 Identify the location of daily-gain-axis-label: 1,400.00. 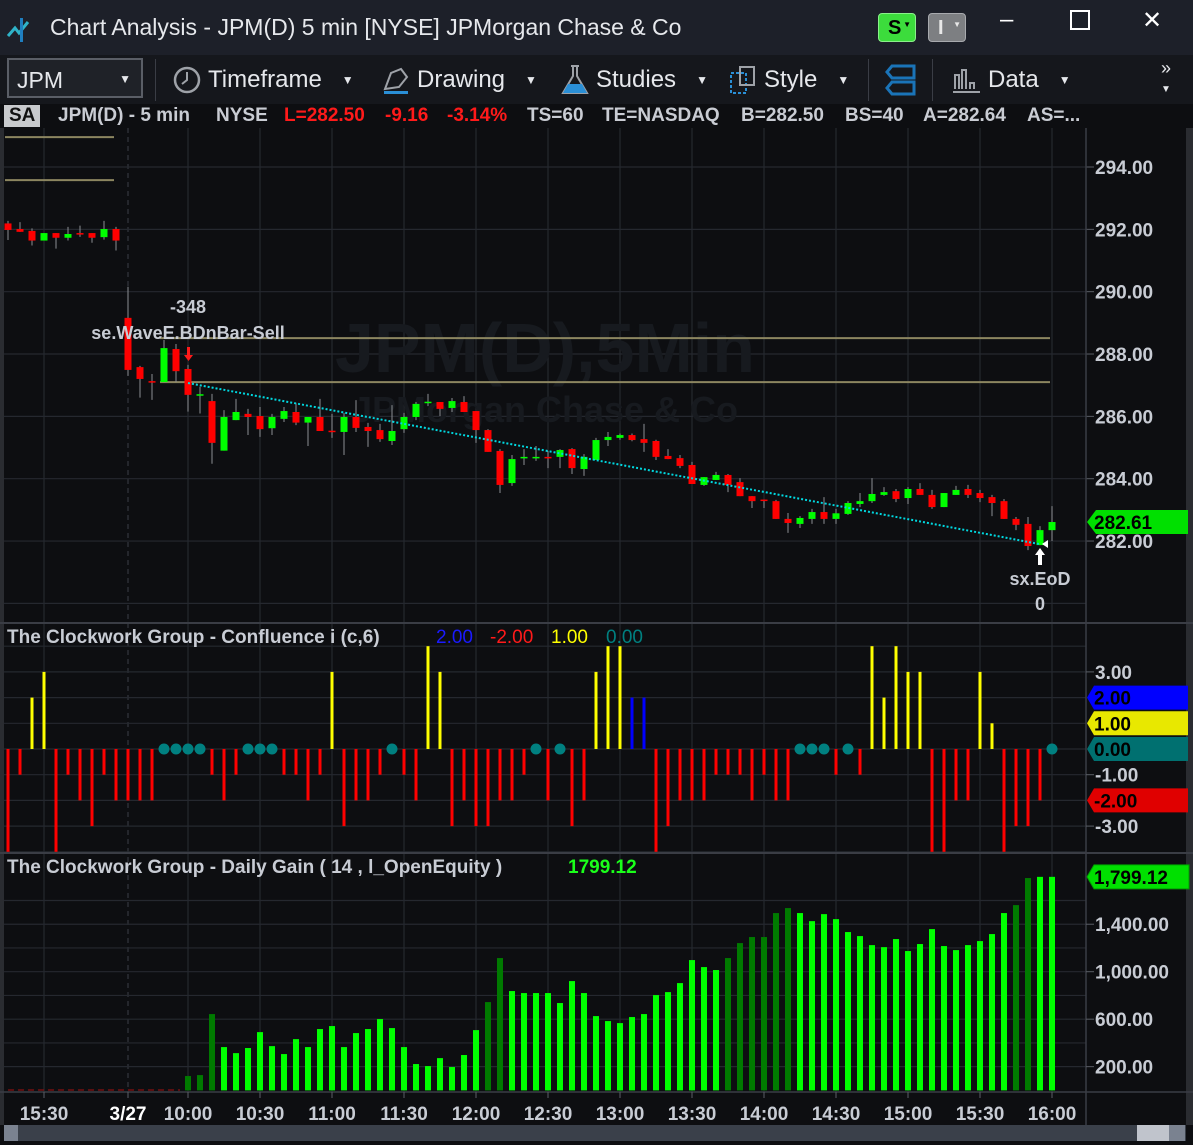
(1132, 925).